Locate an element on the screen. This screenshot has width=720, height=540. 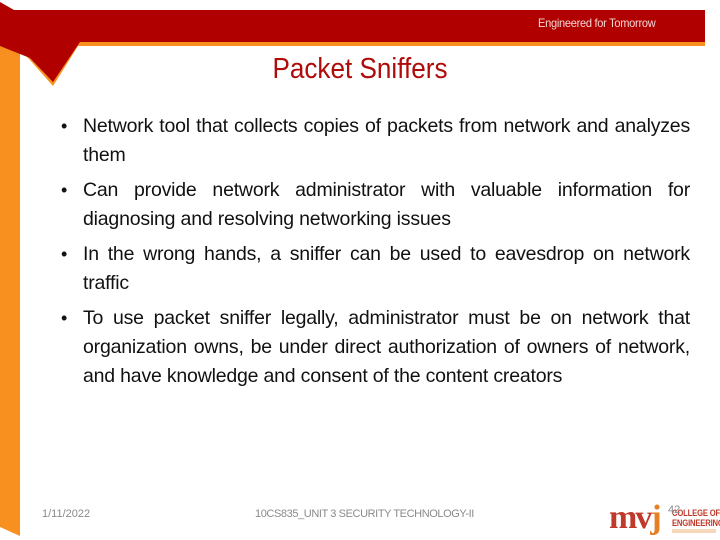
footer-course: 10CS835_UNIT 3 SECURITY TECHNOLOGY-II is located at coordinates (364, 514).